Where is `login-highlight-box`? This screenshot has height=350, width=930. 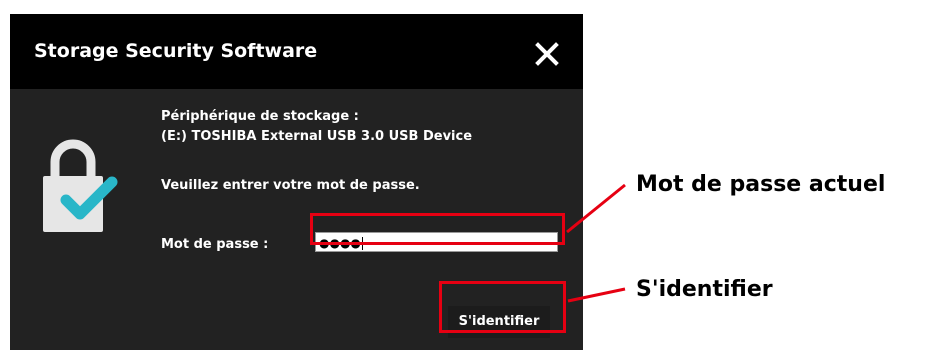 login-highlight-box is located at coordinates (502, 307).